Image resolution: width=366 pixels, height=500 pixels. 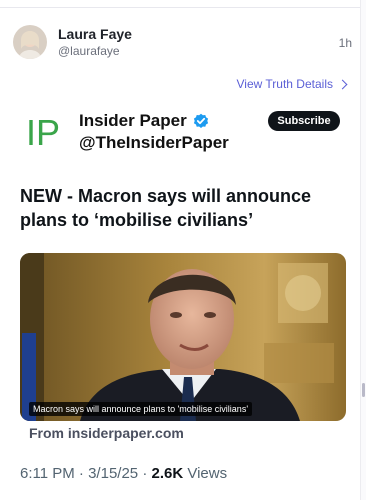 I want to click on logo-text: IP, so click(x=43, y=132).